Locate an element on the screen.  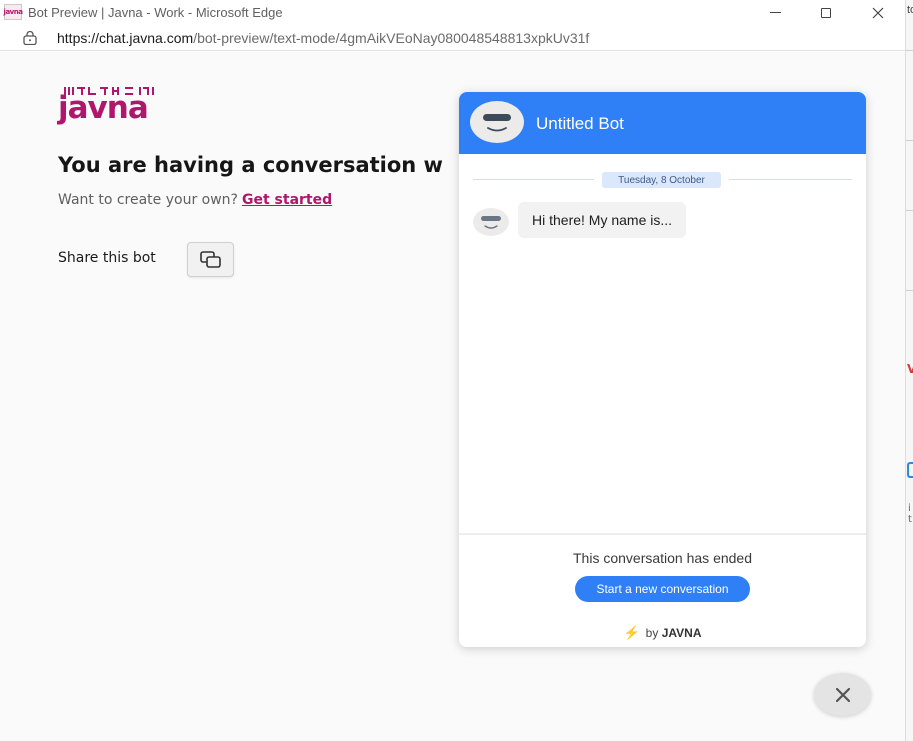
copy-icon is located at coordinates (210, 259).